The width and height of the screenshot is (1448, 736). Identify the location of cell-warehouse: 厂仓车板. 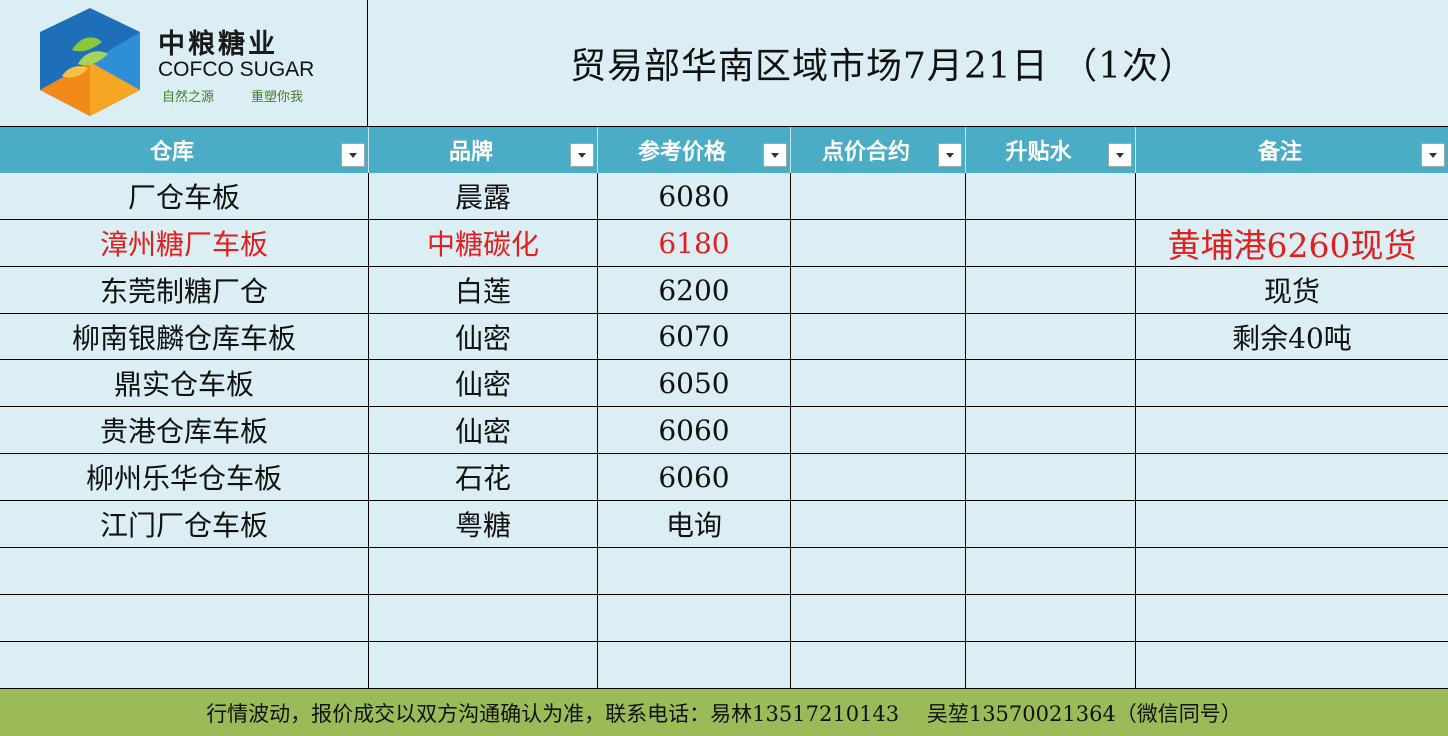
(184, 196).